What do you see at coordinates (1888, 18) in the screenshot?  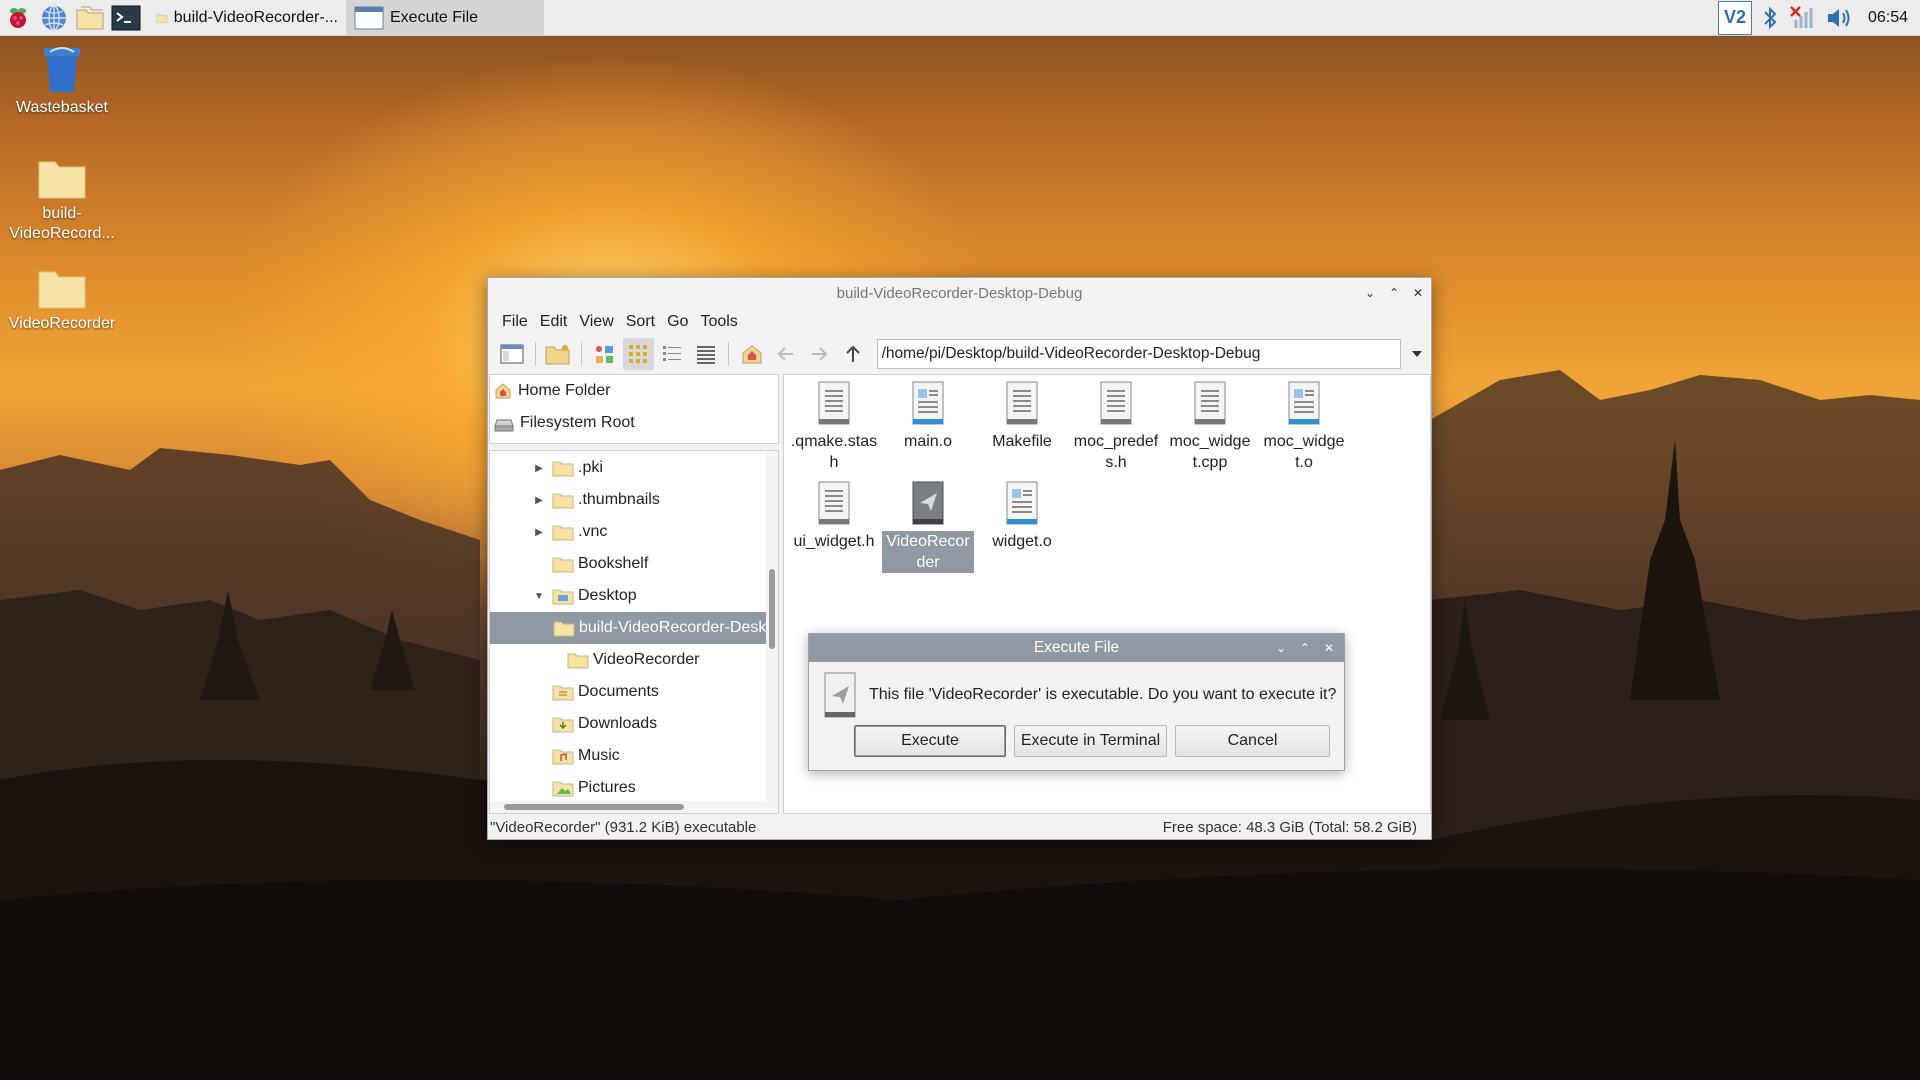 I see `clock: 06:54` at bounding box center [1888, 18].